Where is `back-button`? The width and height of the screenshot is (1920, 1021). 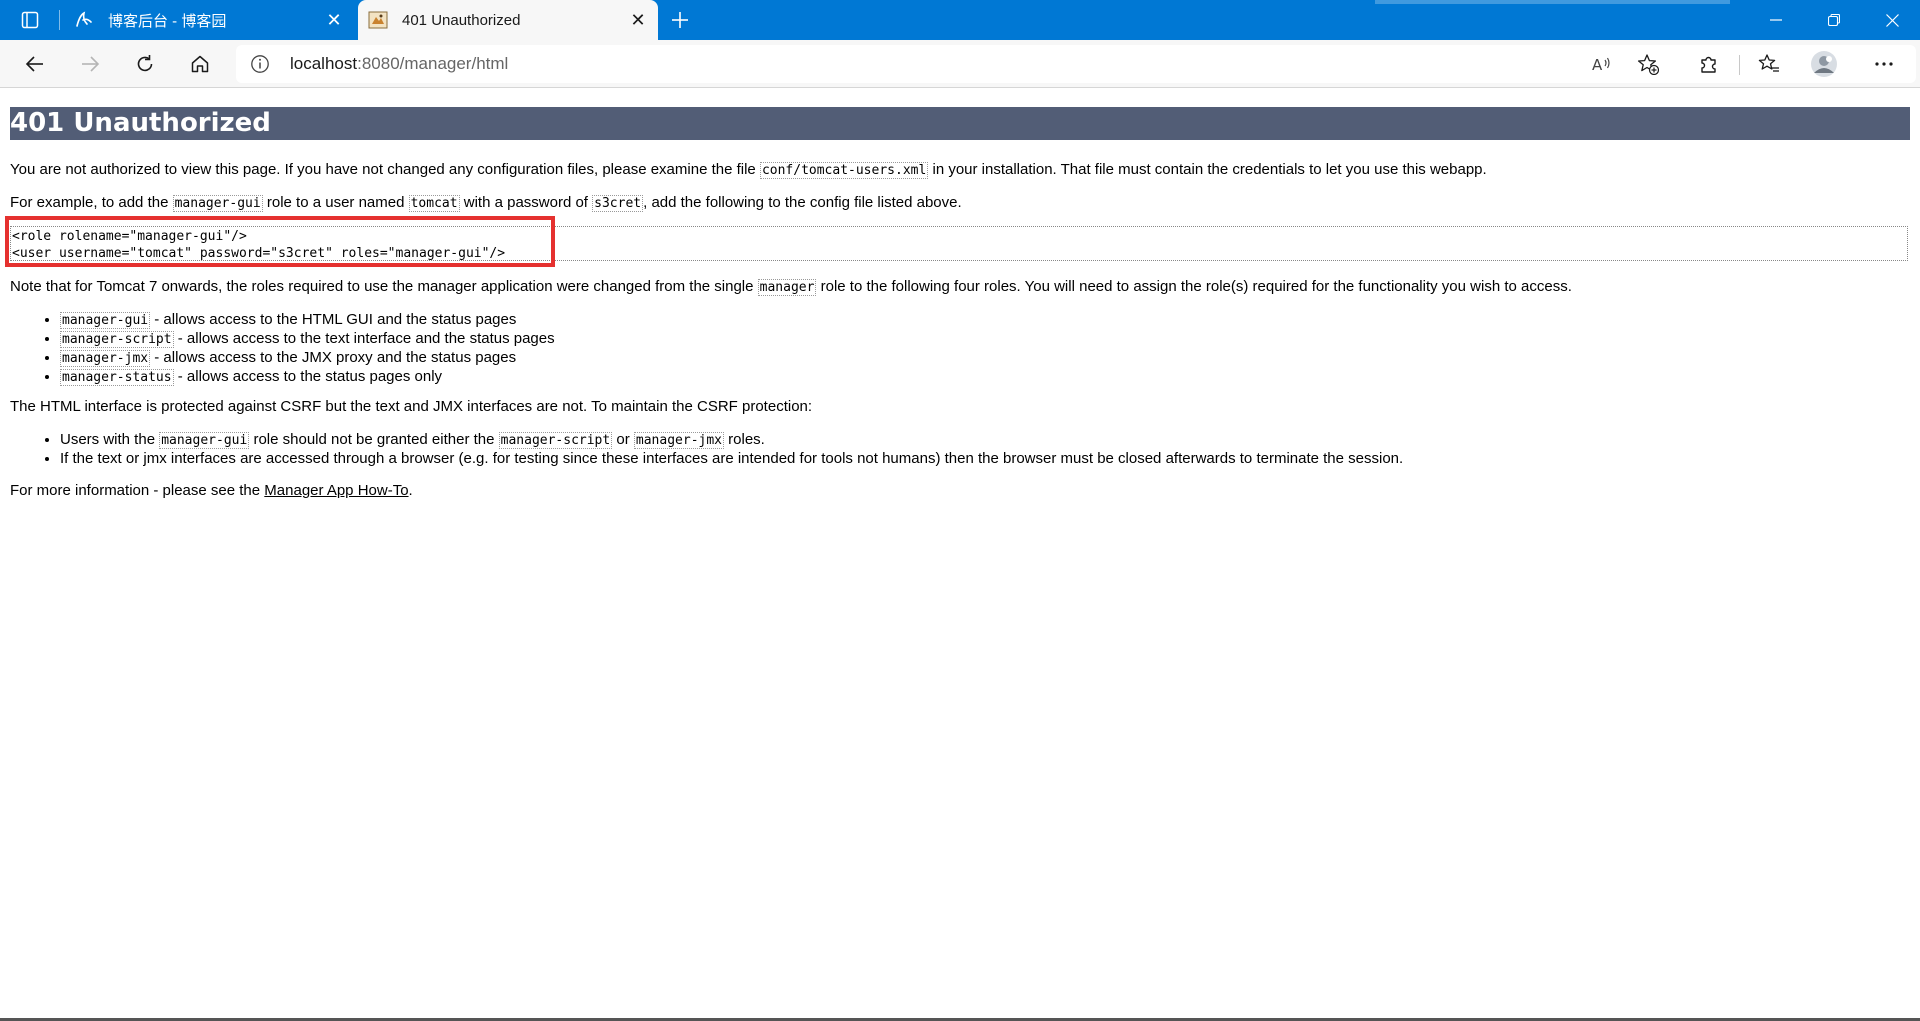 back-button is located at coordinates (35, 64).